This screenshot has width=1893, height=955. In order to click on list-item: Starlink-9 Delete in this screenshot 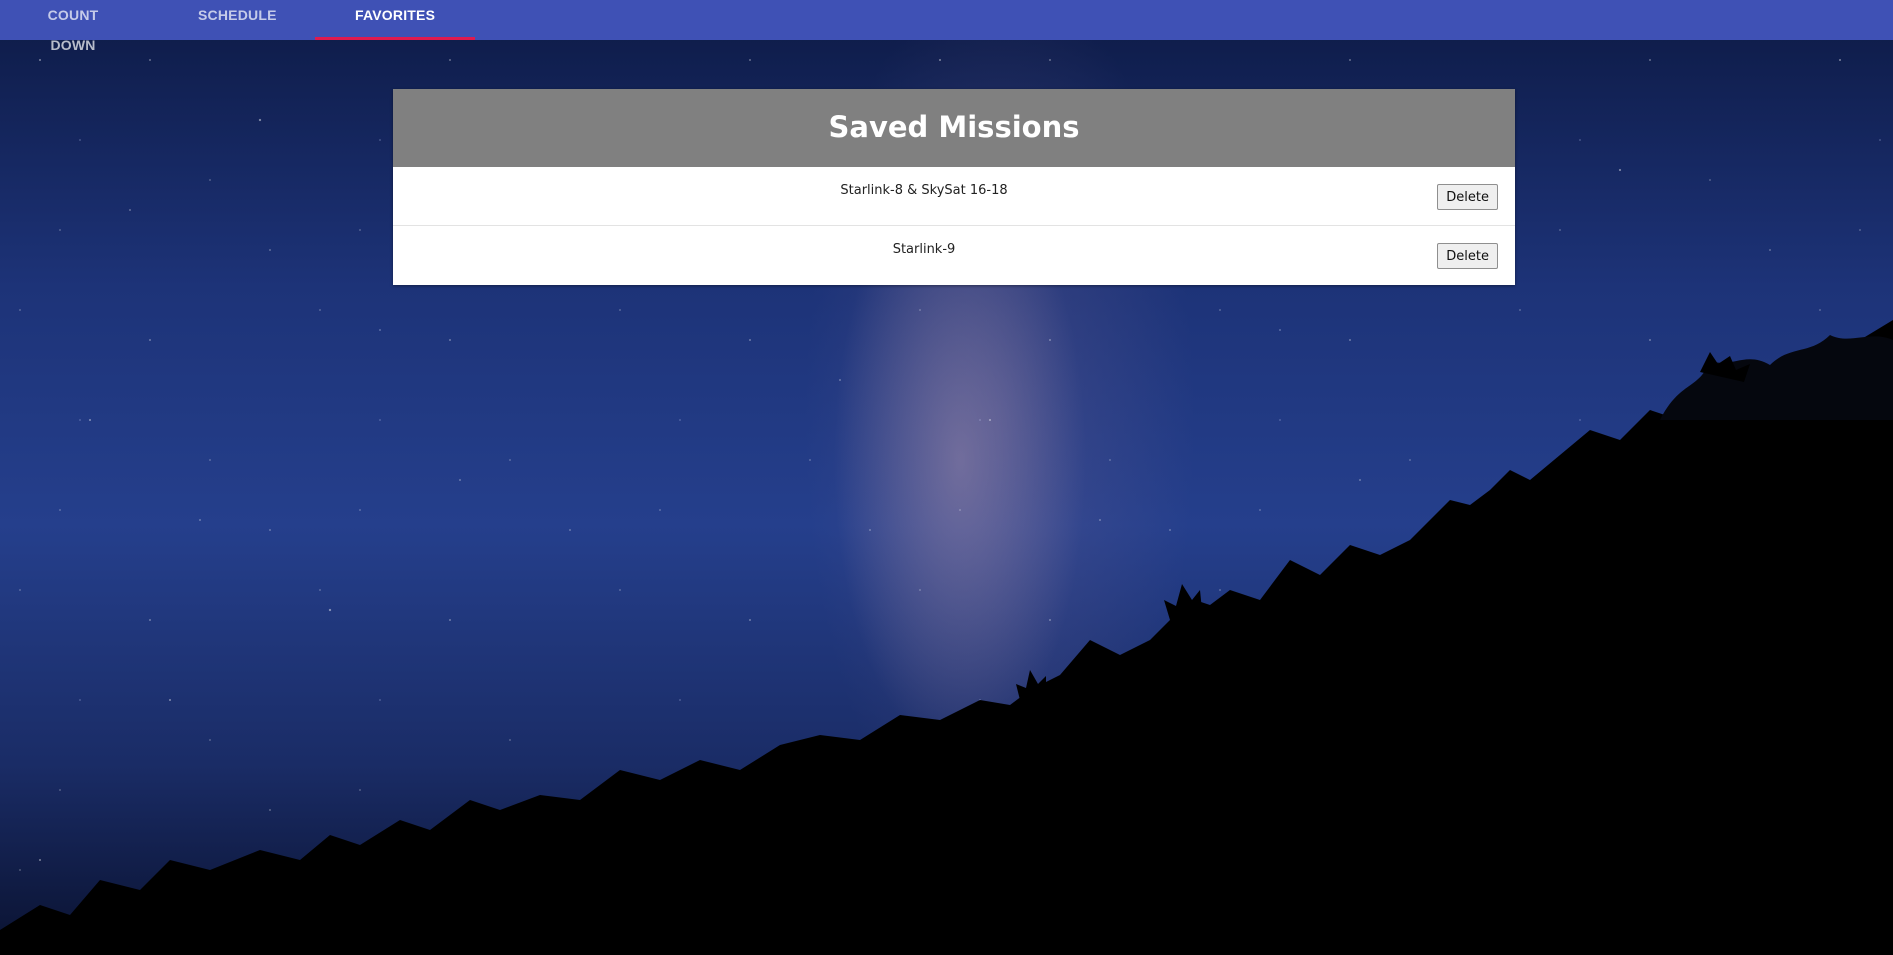, I will do `click(954, 255)`.